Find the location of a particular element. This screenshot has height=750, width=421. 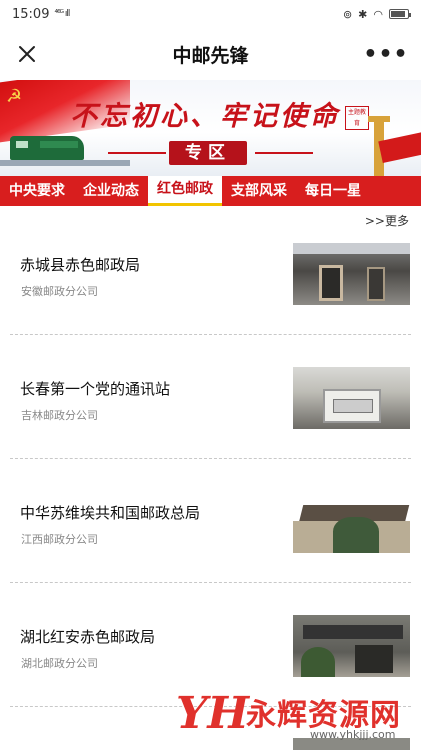

item-title: 湖北红安赤色邮政局 is located at coordinates (88, 637).